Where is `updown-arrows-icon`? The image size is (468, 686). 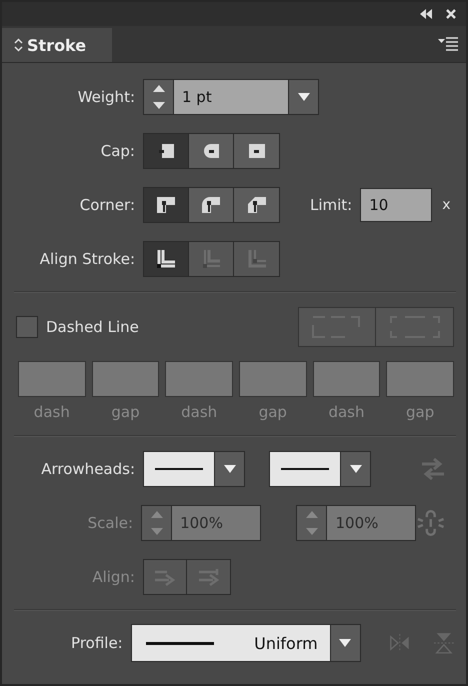 updown-arrows-icon is located at coordinates (18, 45).